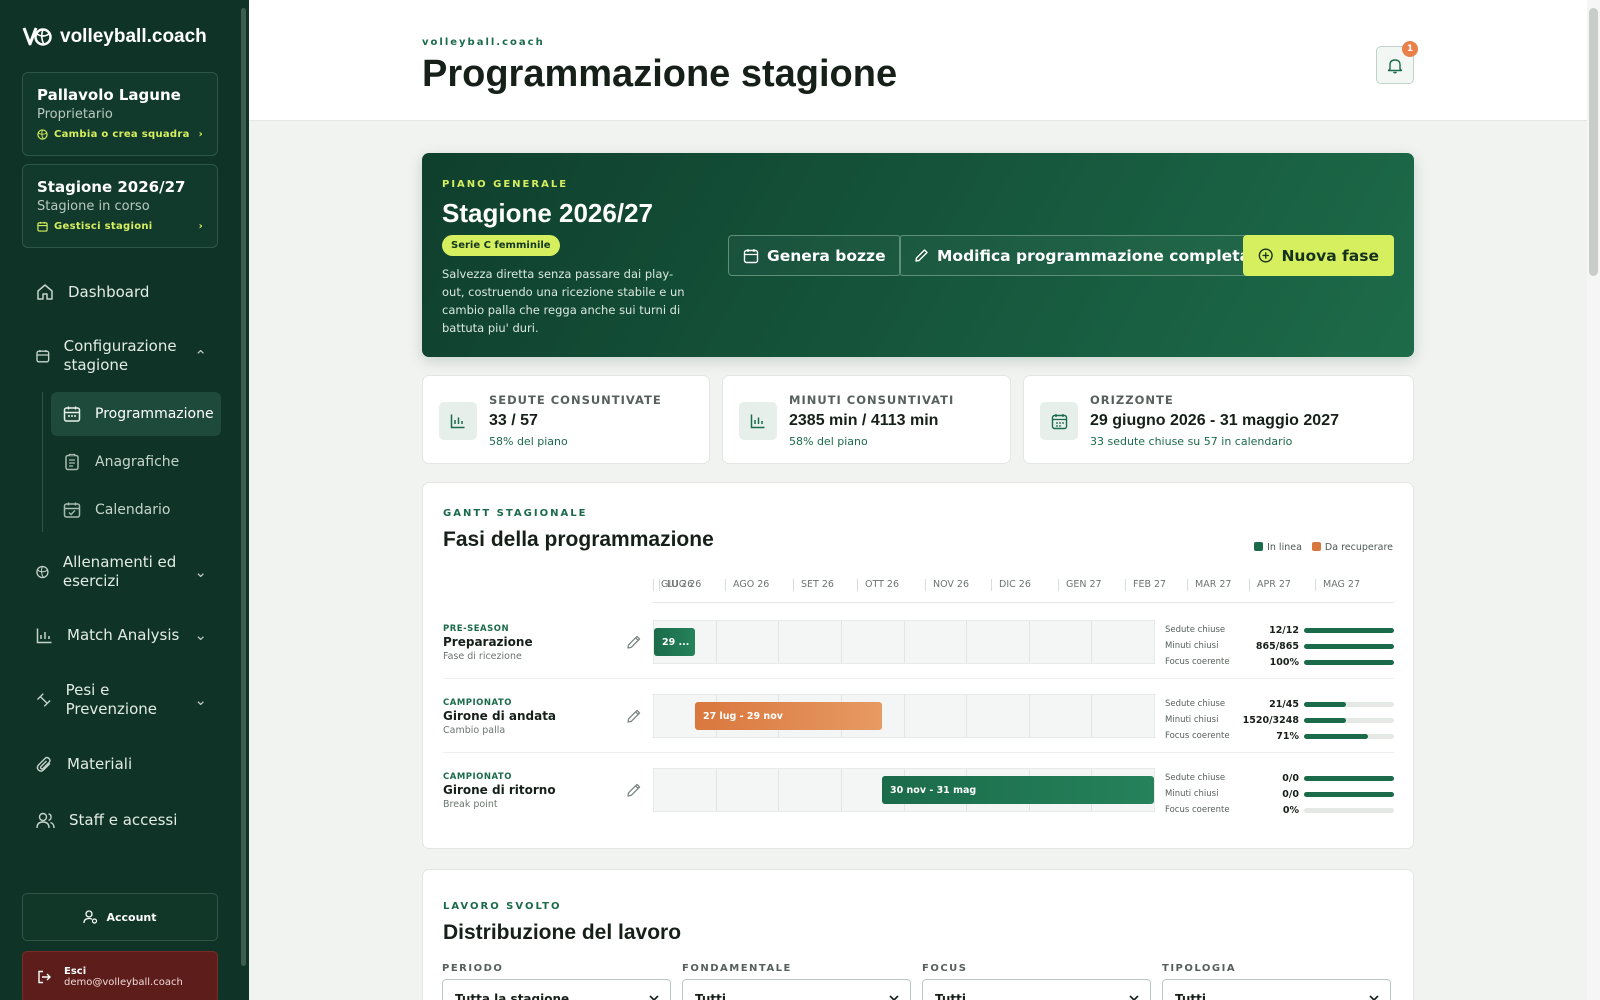 This screenshot has width=1600, height=1000. What do you see at coordinates (120, 226) in the screenshot?
I see `manage-seasons-link: Gestisci stagioni ›` at bounding box center [120, 226].